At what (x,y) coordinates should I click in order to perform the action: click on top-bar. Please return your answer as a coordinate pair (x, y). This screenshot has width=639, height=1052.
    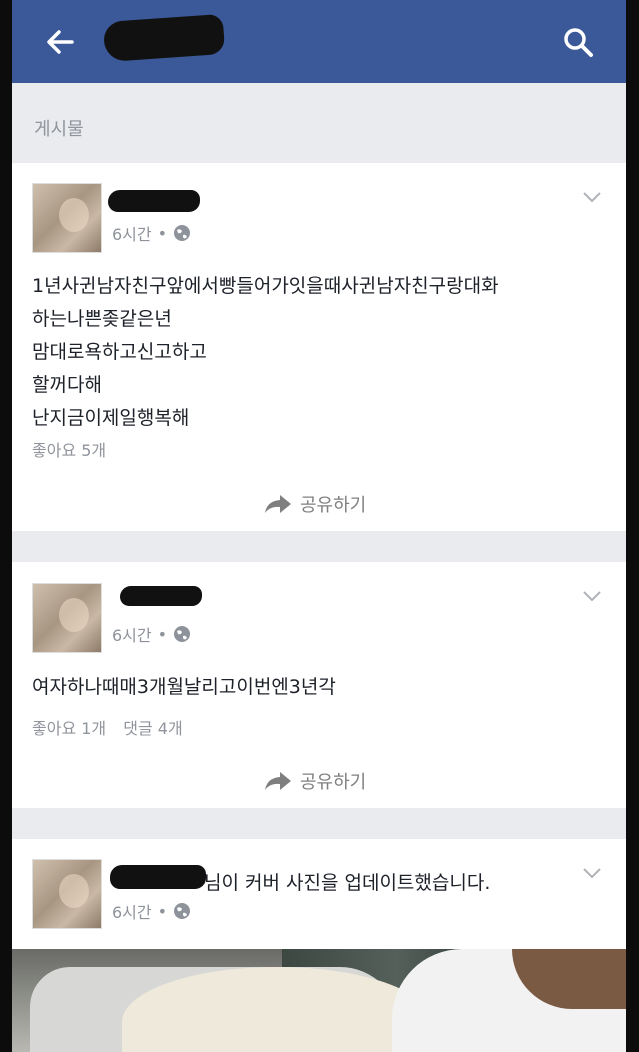
    Looking at the image, I should click on (319, 41).